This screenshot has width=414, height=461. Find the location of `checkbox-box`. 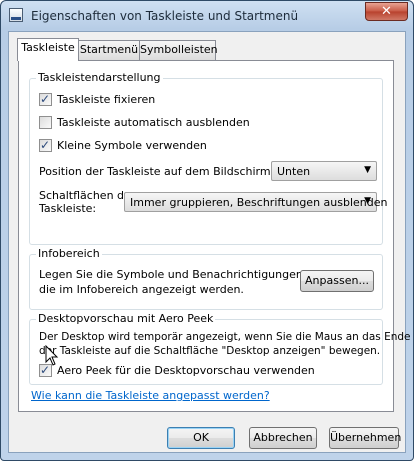

checkbox-box is located at coordinates (45, 122).